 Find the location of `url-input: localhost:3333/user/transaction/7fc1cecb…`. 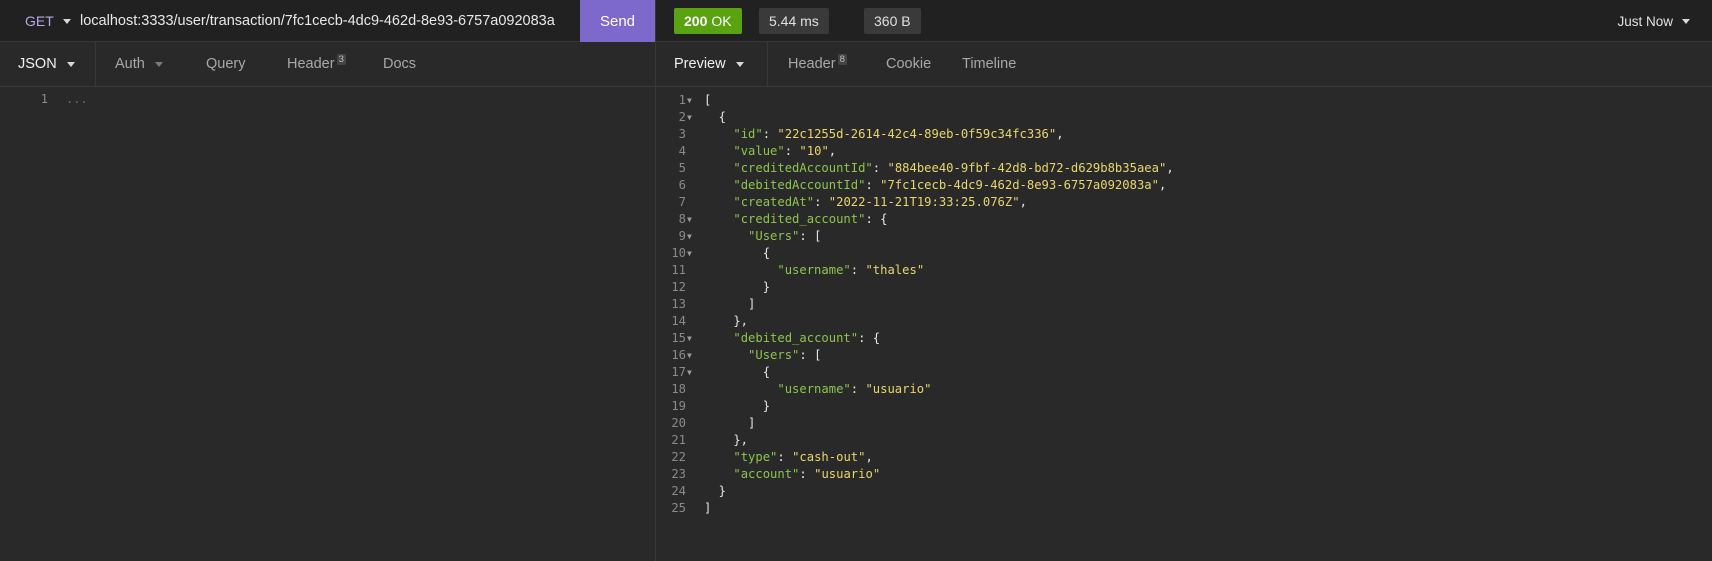

url-input: localhost:3333/user/transaction/7fc1cecb… is located at coordinates (330, 21).